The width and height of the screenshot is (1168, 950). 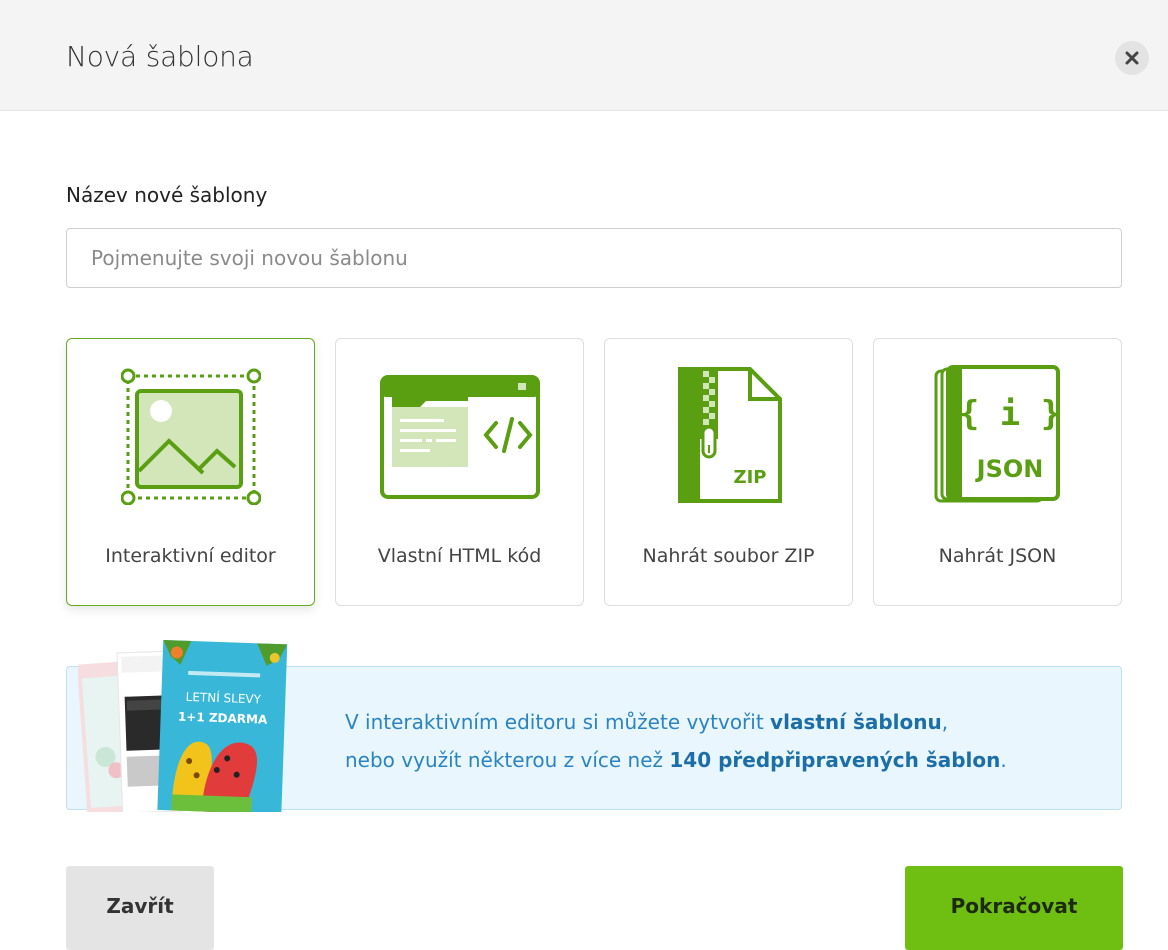 I want to click on info-highlight-template-count: 140 předpřipravených šablon, so click(x=835, y=760).